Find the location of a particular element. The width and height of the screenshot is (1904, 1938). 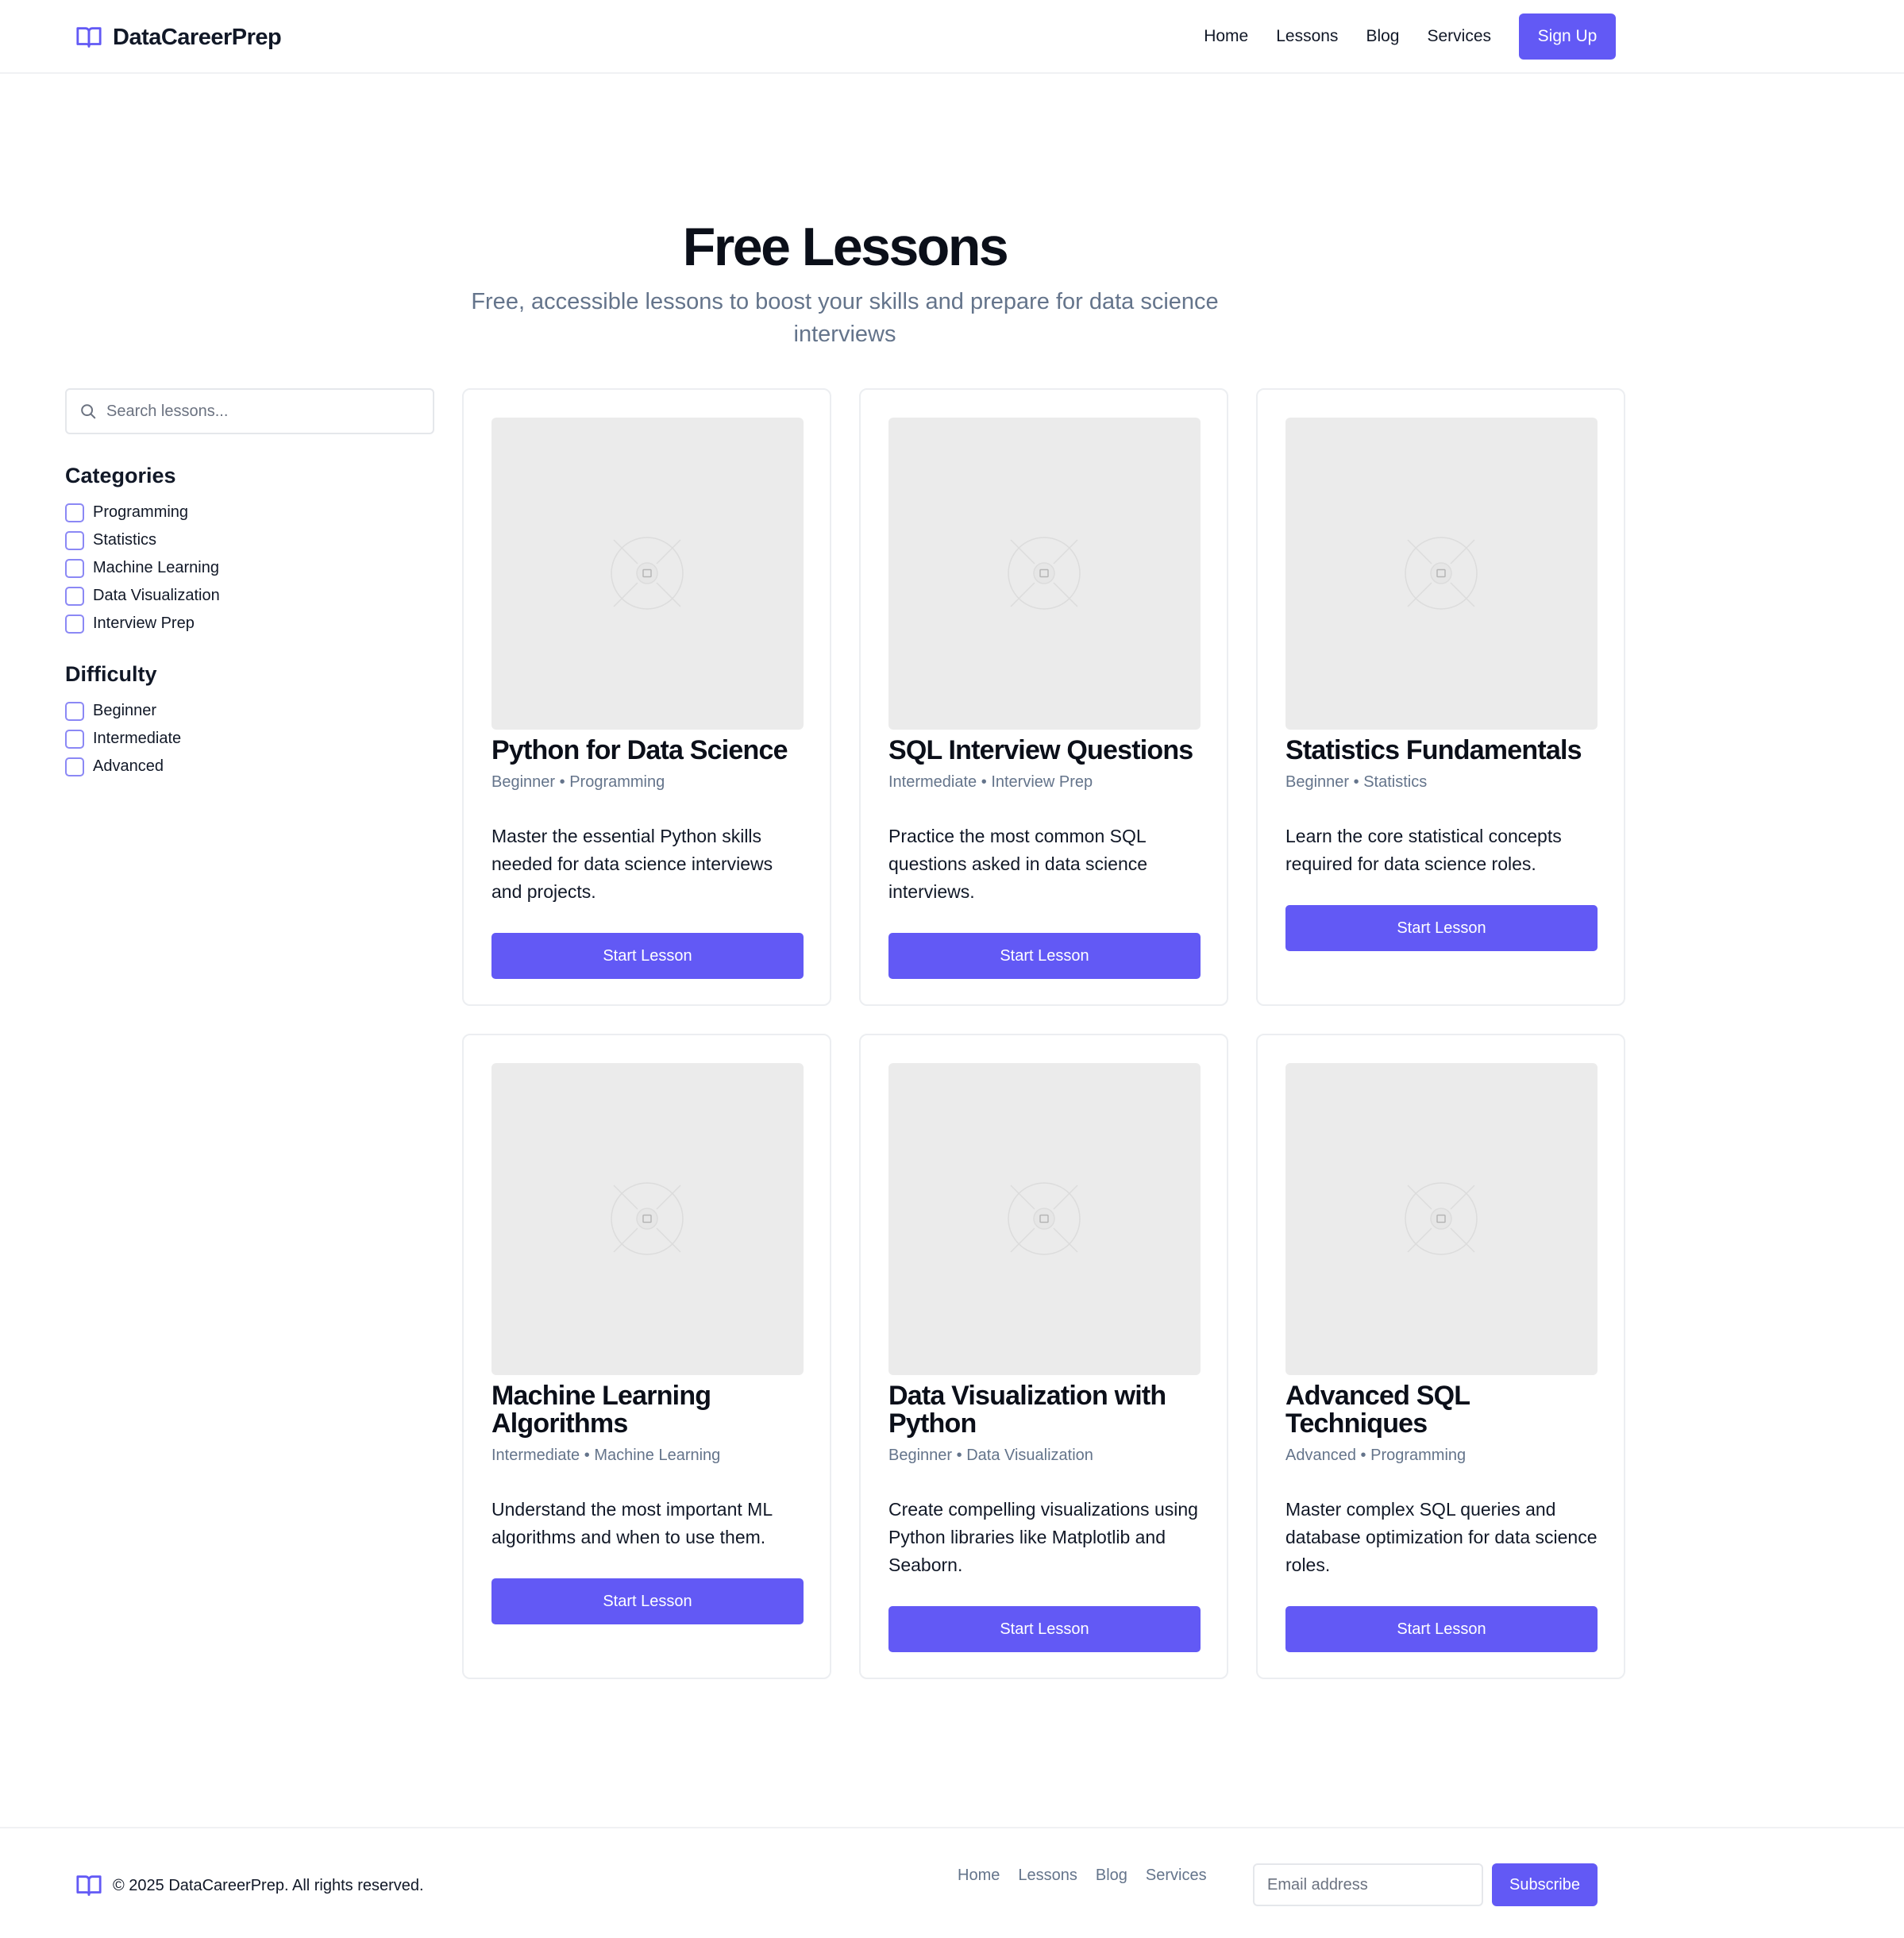

footer-nav-blog: Blog is located at coordinates (1111, 1876).